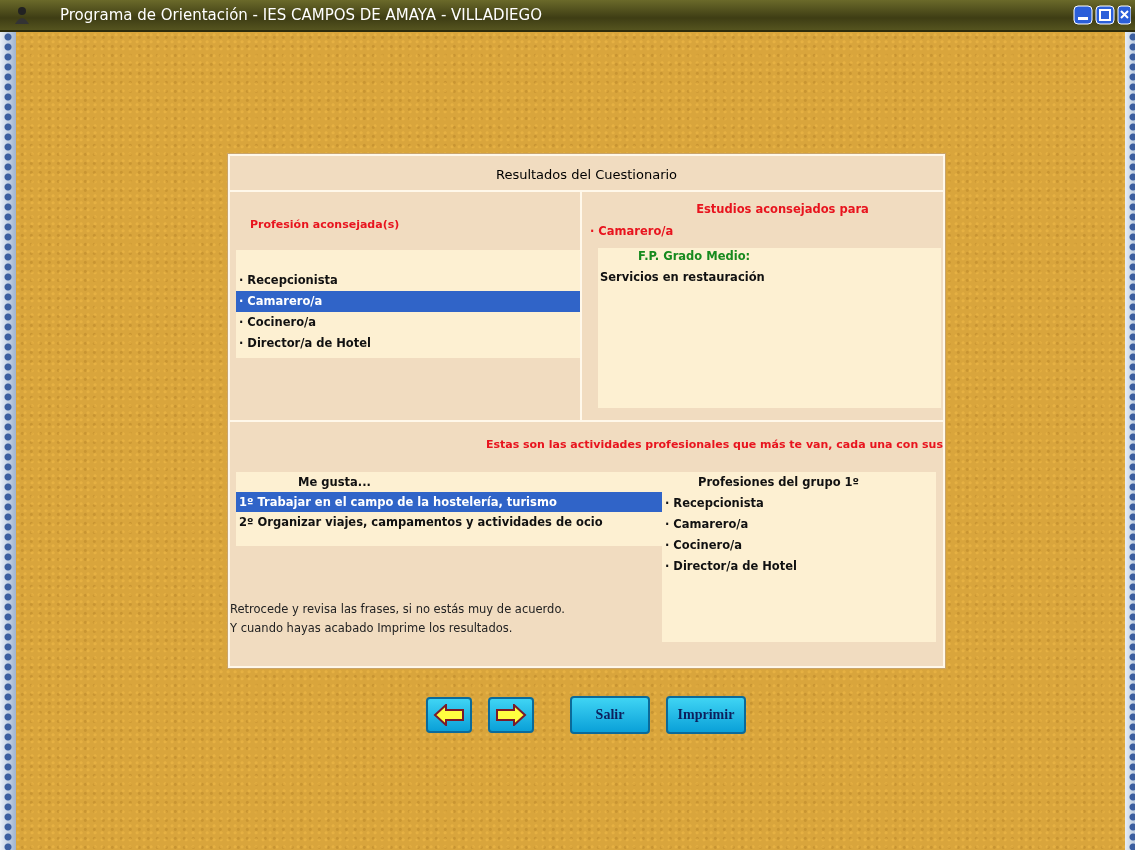 The width and height of the screenshot is (1135, 850). What do you see at coordinates (713, 445) in the screenshot?
I see `intro-text: Estas son las actividades profesionales que más te van, cada una con sus` at bounding box center [713, 445].